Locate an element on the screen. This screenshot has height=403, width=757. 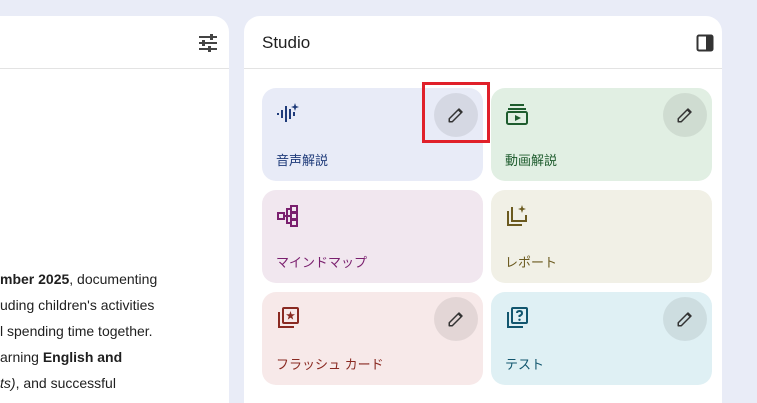
tile-mind-map: マインドマップ is located at coordinates (372, 236).